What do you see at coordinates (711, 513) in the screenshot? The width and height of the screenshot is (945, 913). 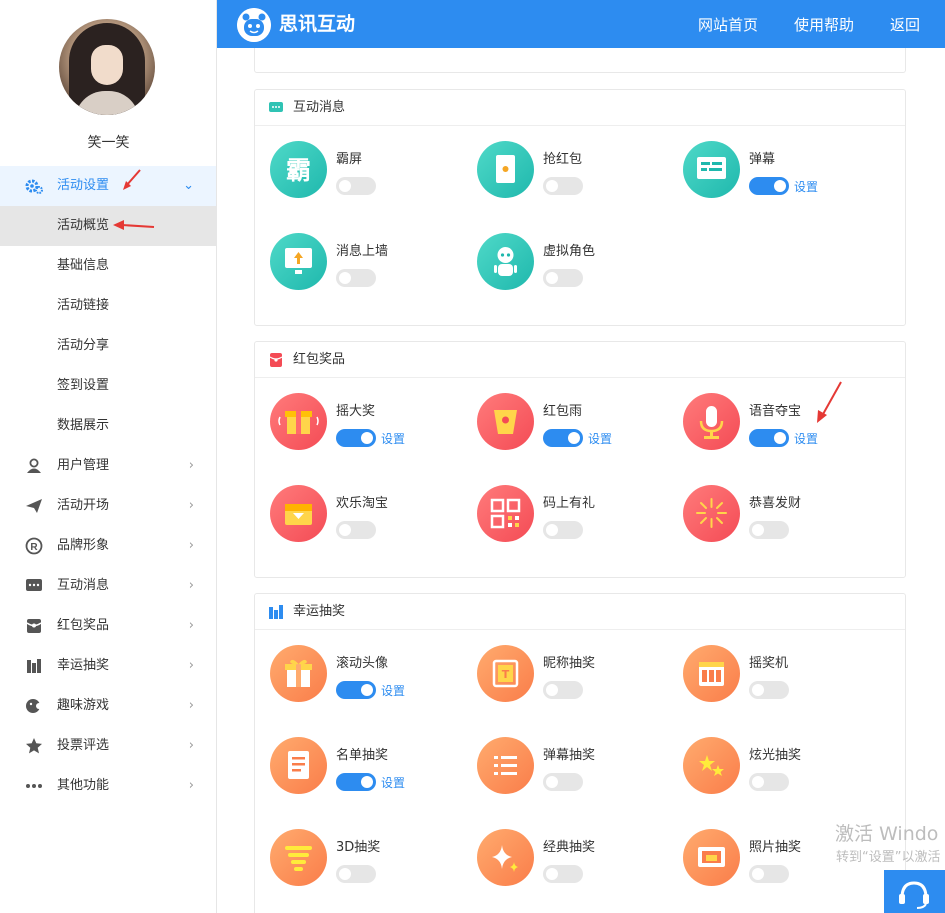 I see `firework-icon` at bounding box center [711, 513].